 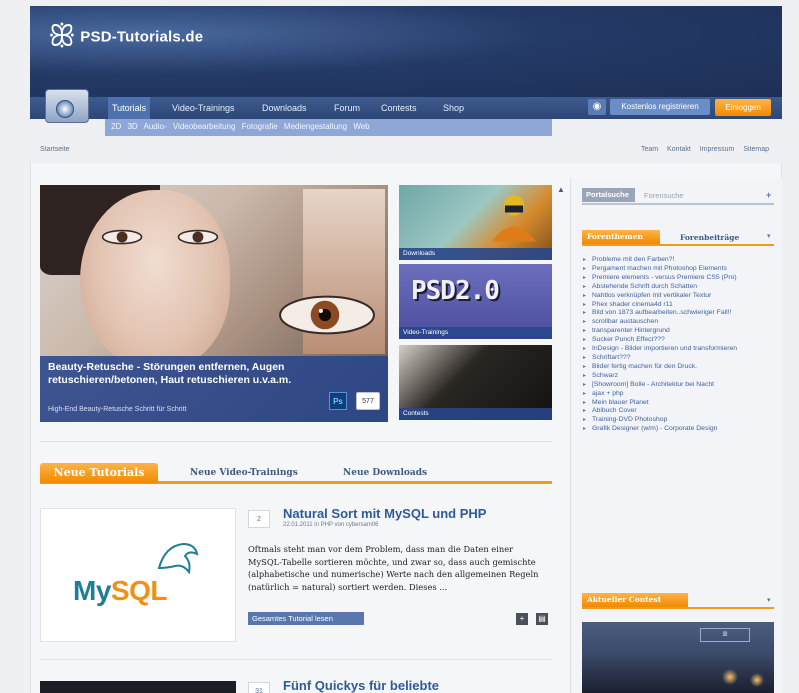 I want to click on list-item: ▸ Phex shader cinema4d r11, so click(x=679, y=305).